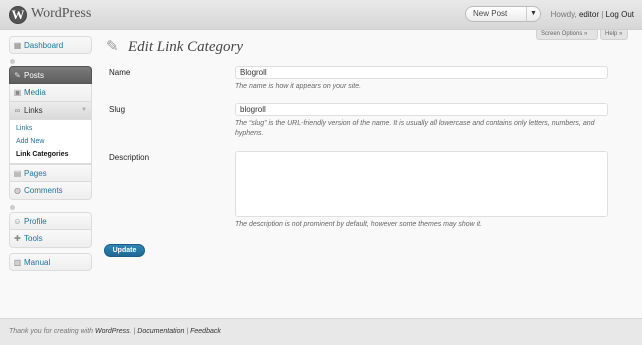 The width and height of the screenshot is (642, 345). What do you see at coordinates (33, 238) in the screenshot?
I see `sidebar-item-label: Tools` at bounding box center [33, 238].